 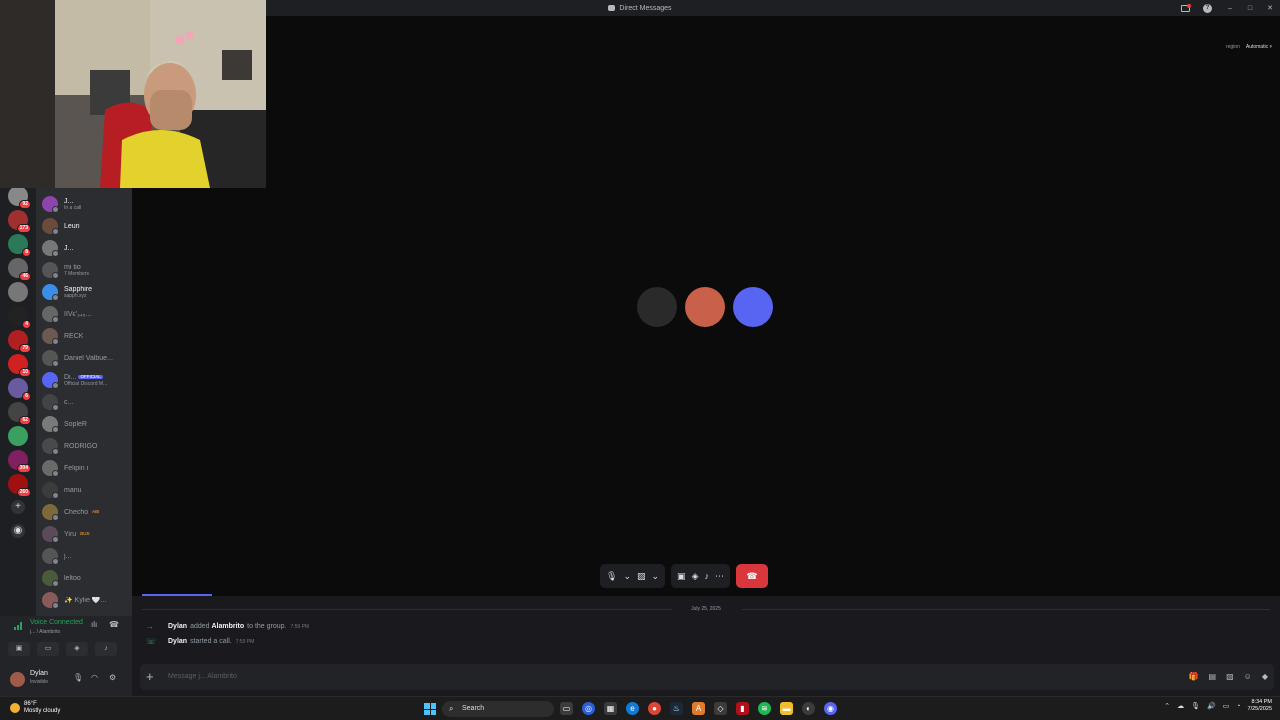 I want to click on emoji-icon: ☺, so click(x=1248, y=676).